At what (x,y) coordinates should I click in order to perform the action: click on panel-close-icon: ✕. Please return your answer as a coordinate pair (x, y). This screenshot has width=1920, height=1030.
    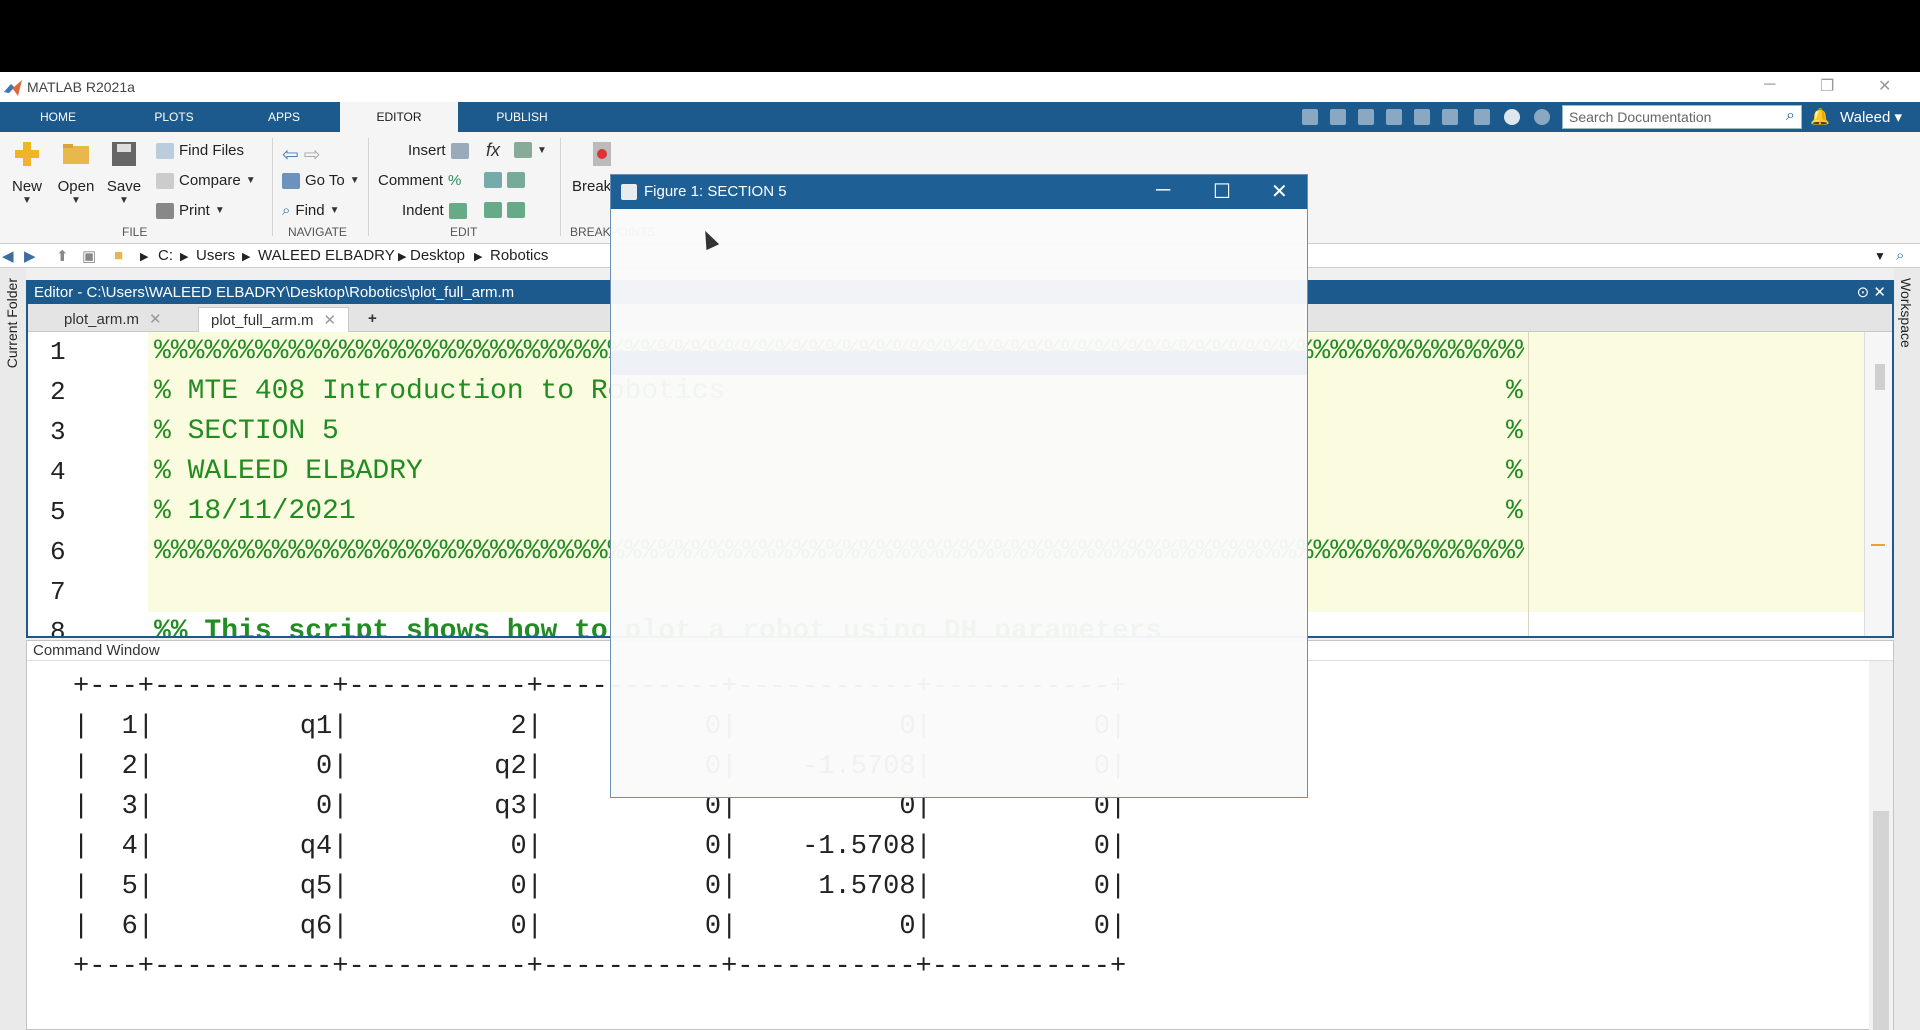
    Looking at the image, I should click on (1879, 292).